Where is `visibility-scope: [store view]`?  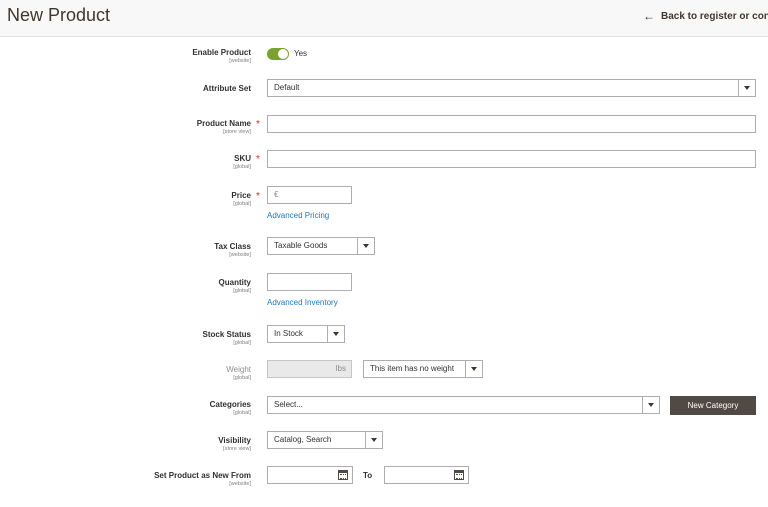 visibility-scope: [store view] is located at coordinates (237, 449).